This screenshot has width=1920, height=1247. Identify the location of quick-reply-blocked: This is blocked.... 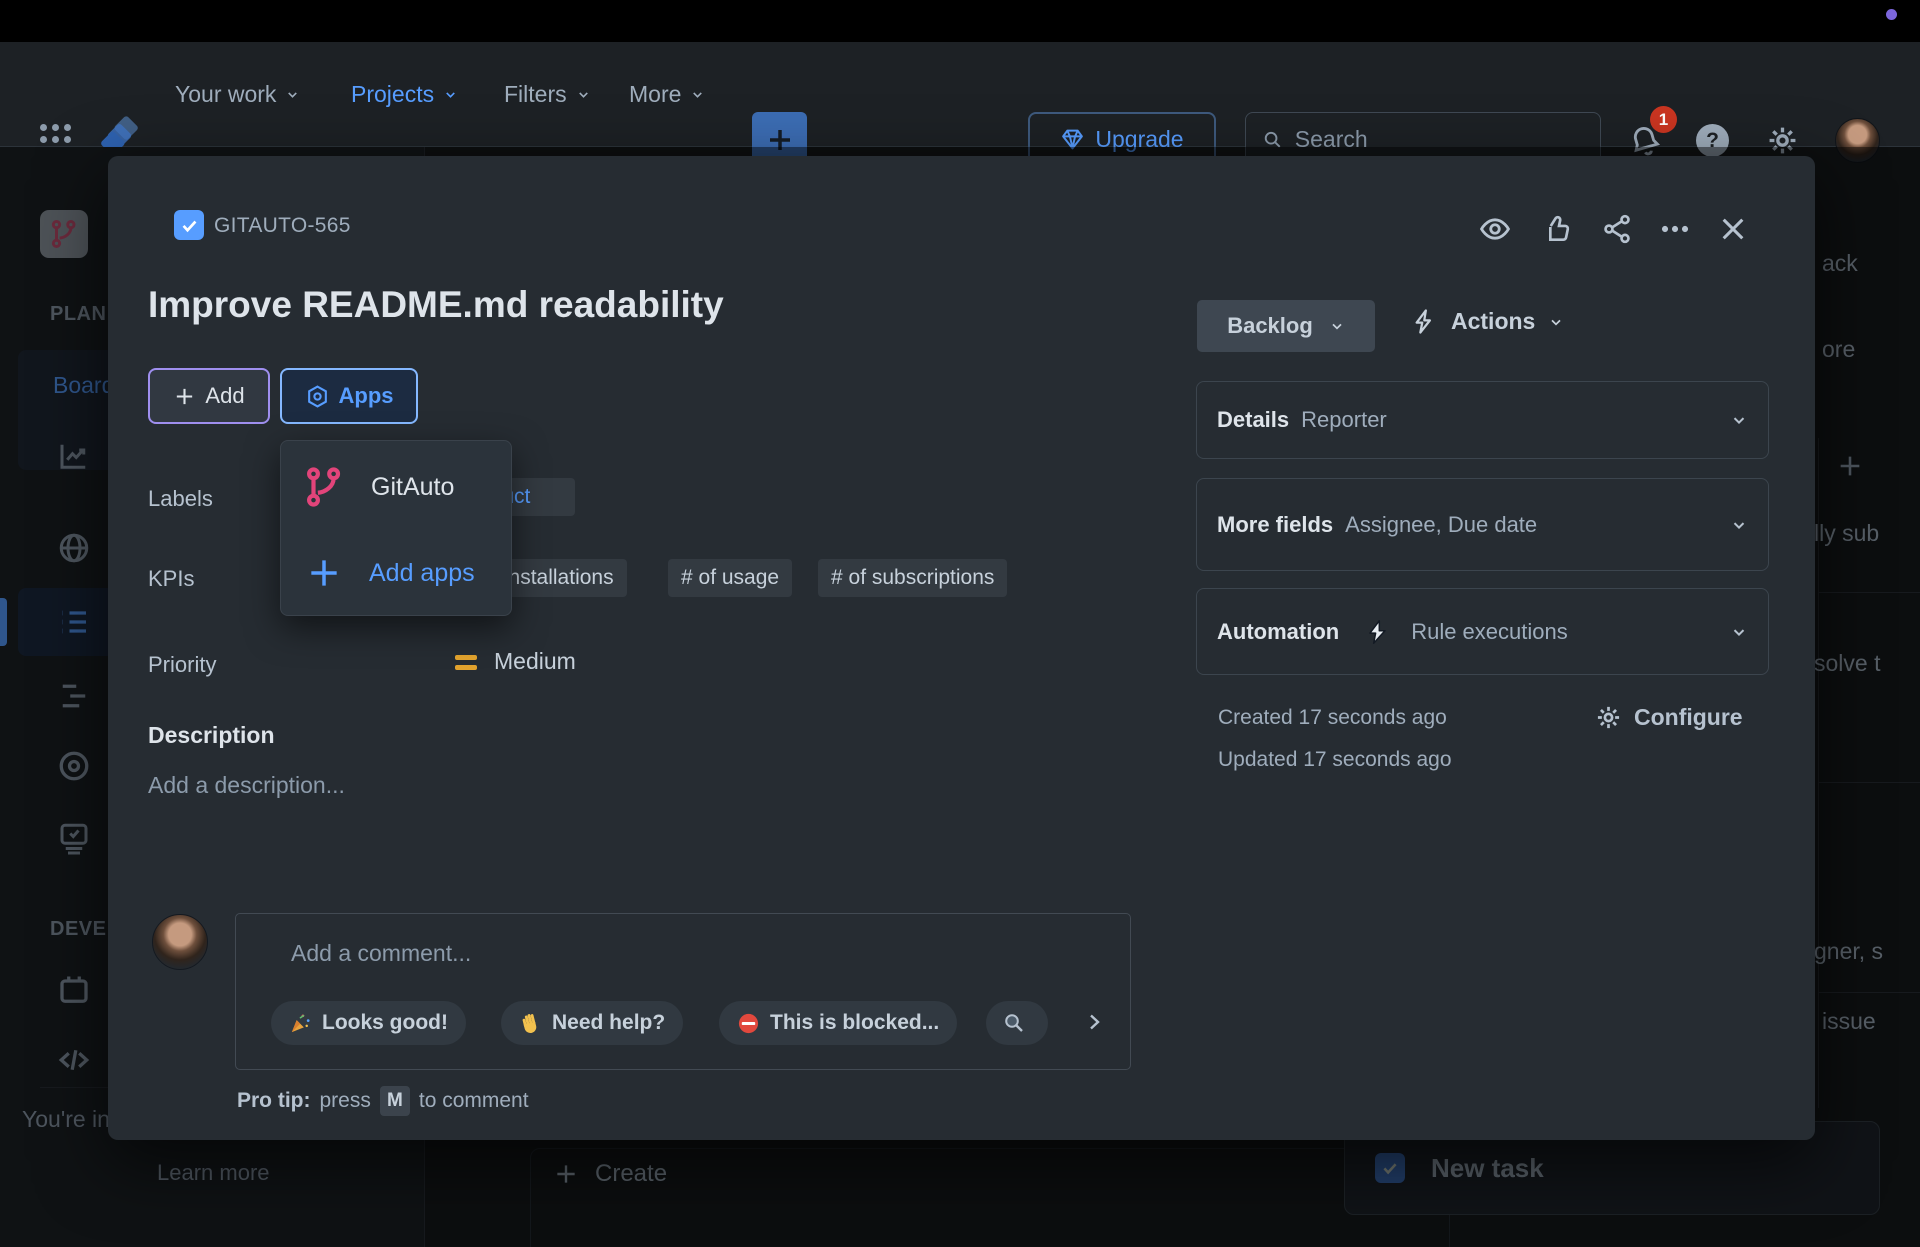
(838, 1023).